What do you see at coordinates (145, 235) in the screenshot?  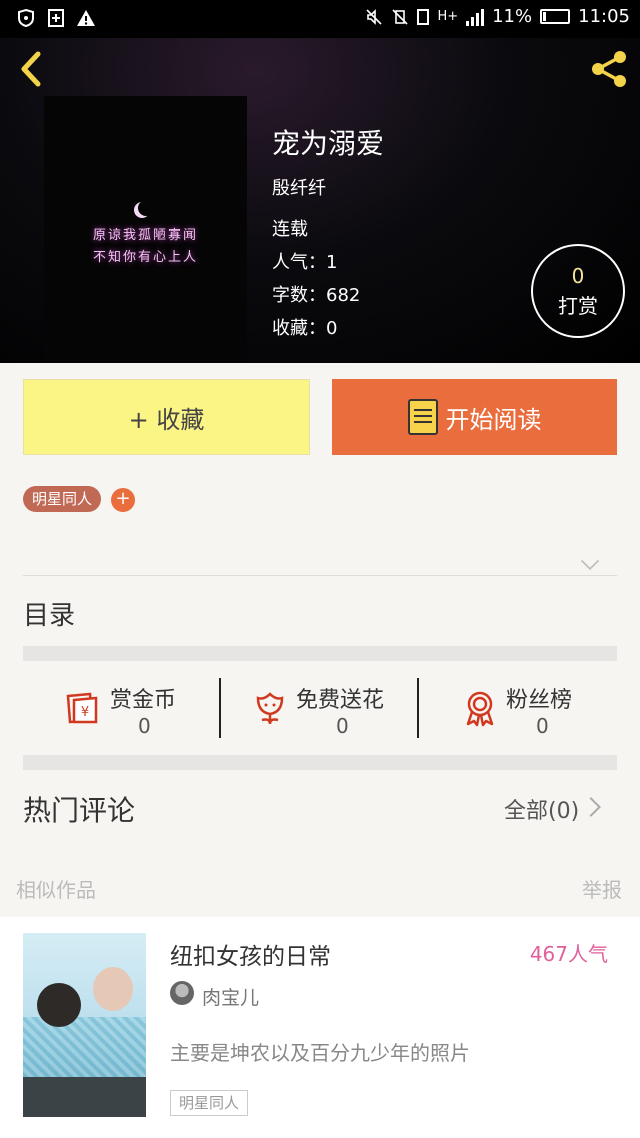 I see `cover-text-line: 原谅我孤陋寡闻` at bounding box center [145, 235].